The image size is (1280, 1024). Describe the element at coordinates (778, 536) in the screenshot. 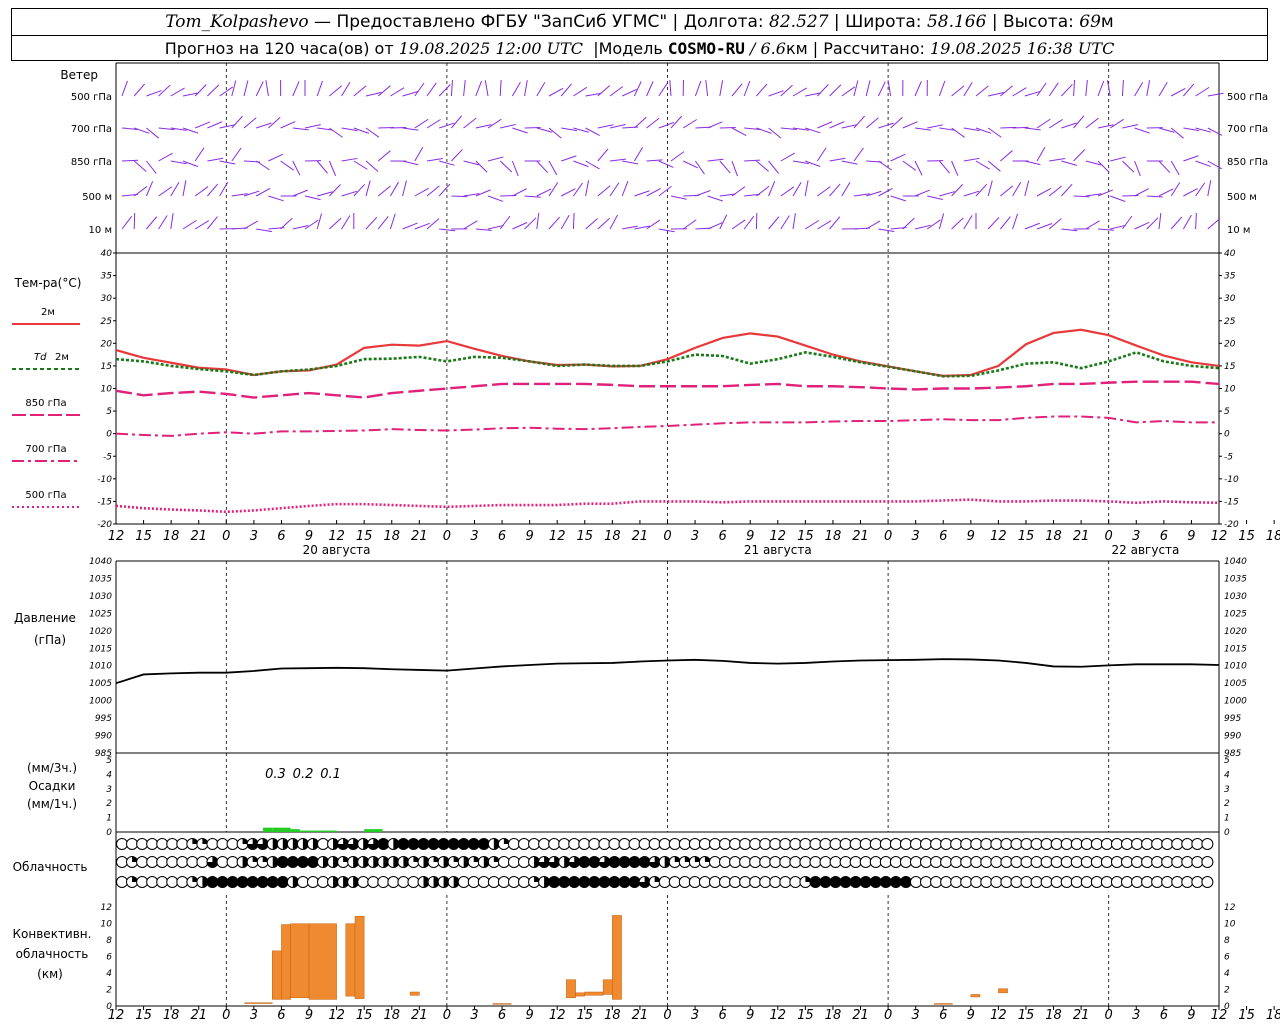

I see `temp-xtick: 12` at that location.